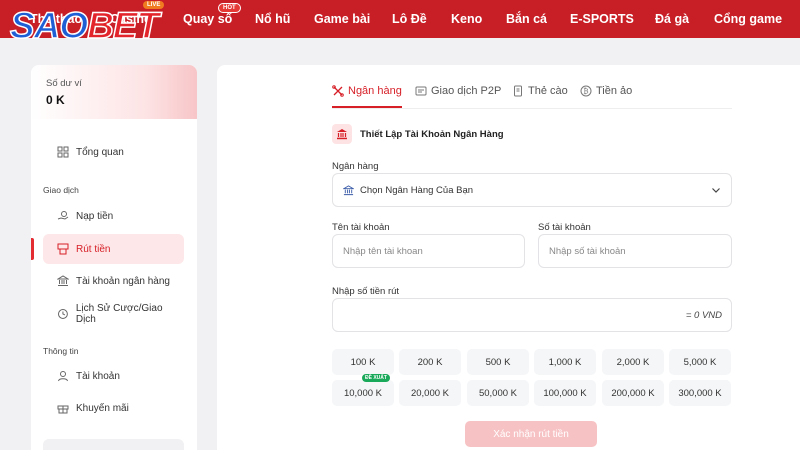 The height and width of the screenshot is (450, 800). What do you see at coordinates (207, 19) in the screenshot?
I see `nav-lottery: Quay số` at bounding box center [207, 19].